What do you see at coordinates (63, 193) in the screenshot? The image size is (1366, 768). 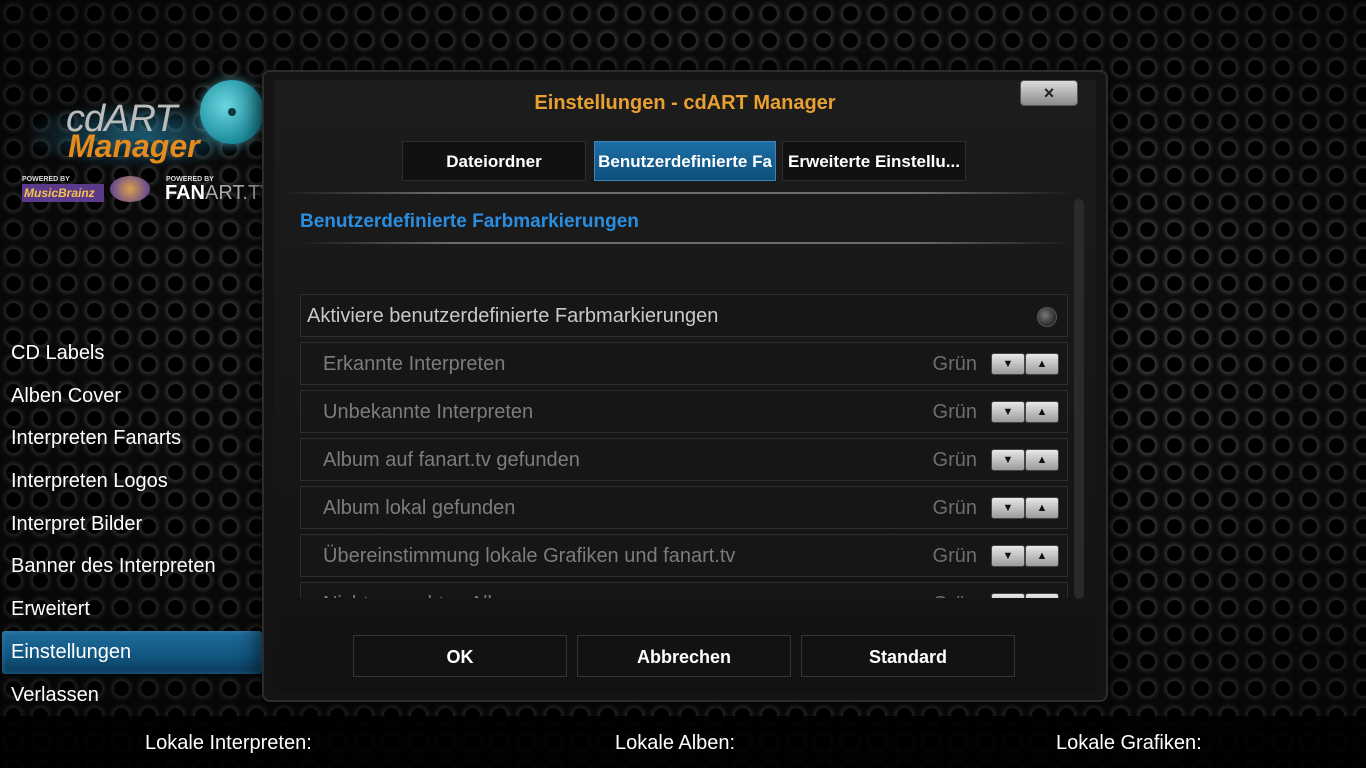 I see `musicbrainz-logo: MusicBrainz` at bounding box center [63, 193].